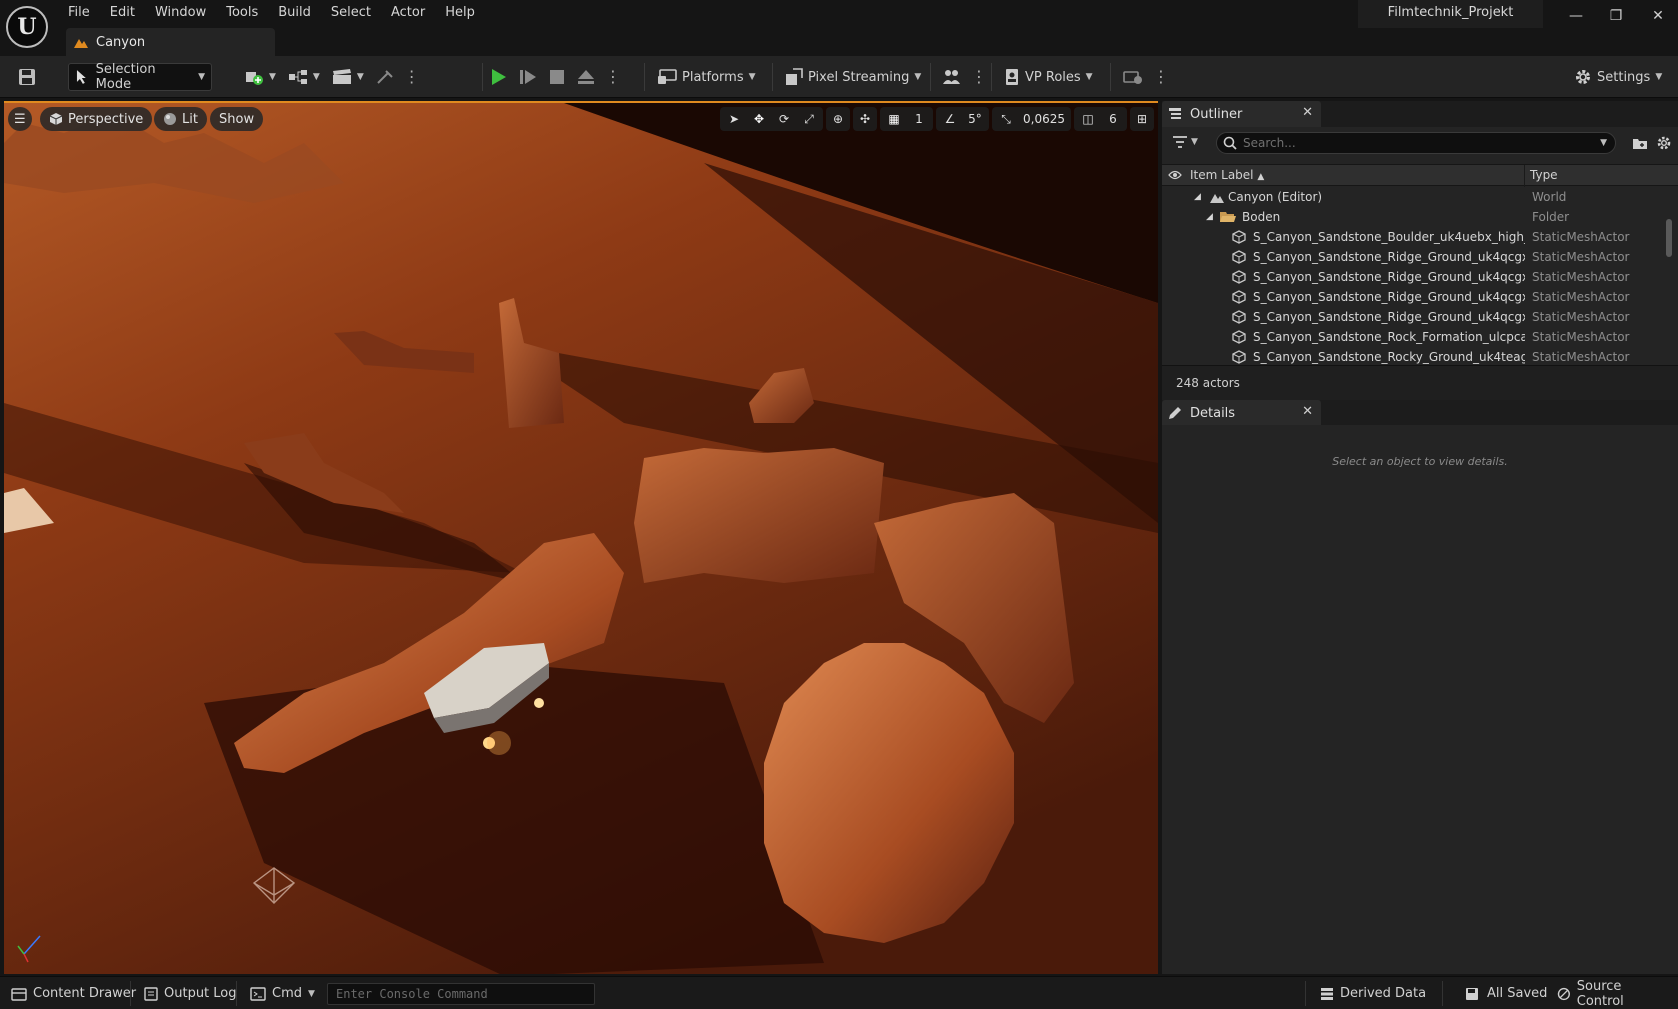  I want to click on angle-snap-value: 5°, so click(975, 119).